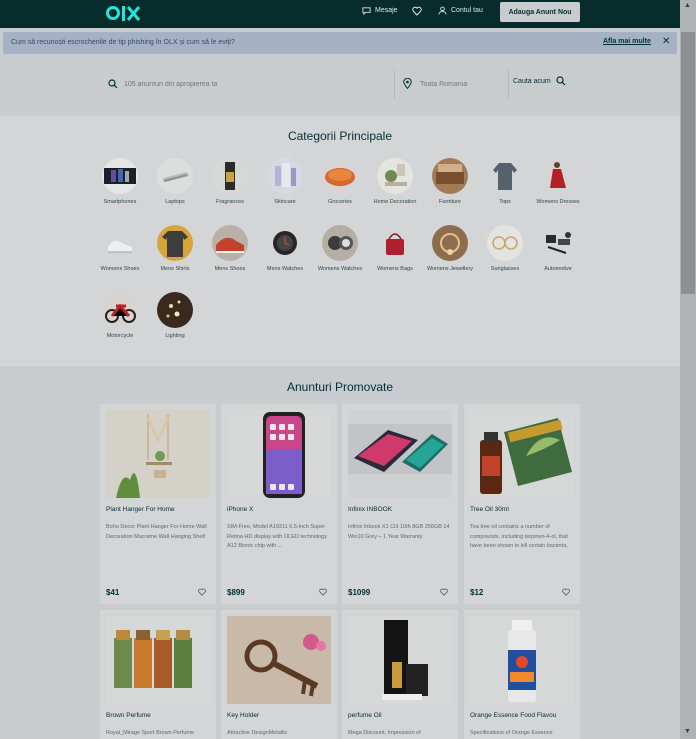 The image size is (696, 739). Describe the element at coordinates (513, 715) in the screenshot. I see `ad-title: Orange Essence Food Flavou` at that location.